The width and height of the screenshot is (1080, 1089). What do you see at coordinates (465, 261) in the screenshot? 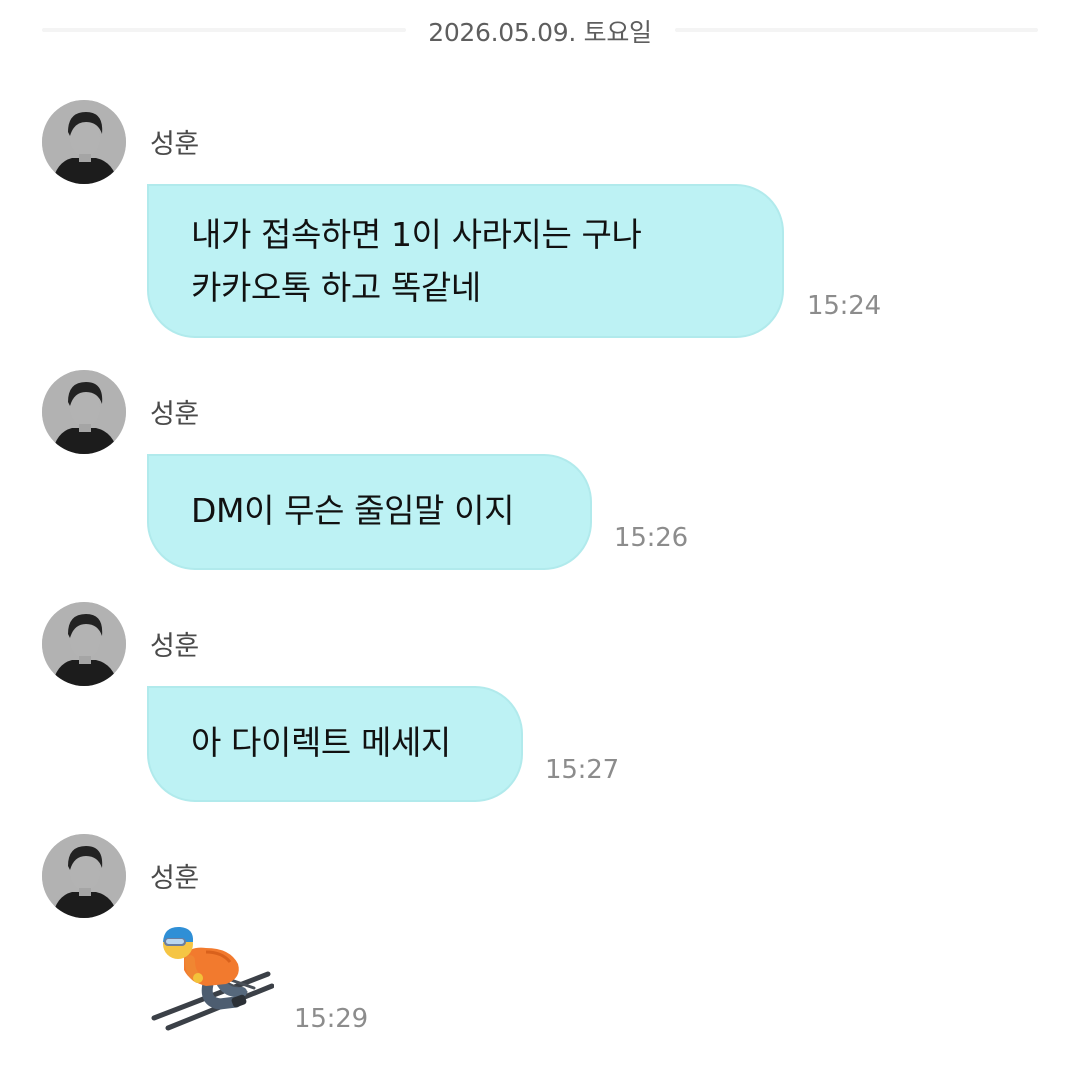
I see `message-bubble: 내가 접속하면 1이 사라지는 구나 카카오톡 하고 똑같네` at bounding box center [465, 261].